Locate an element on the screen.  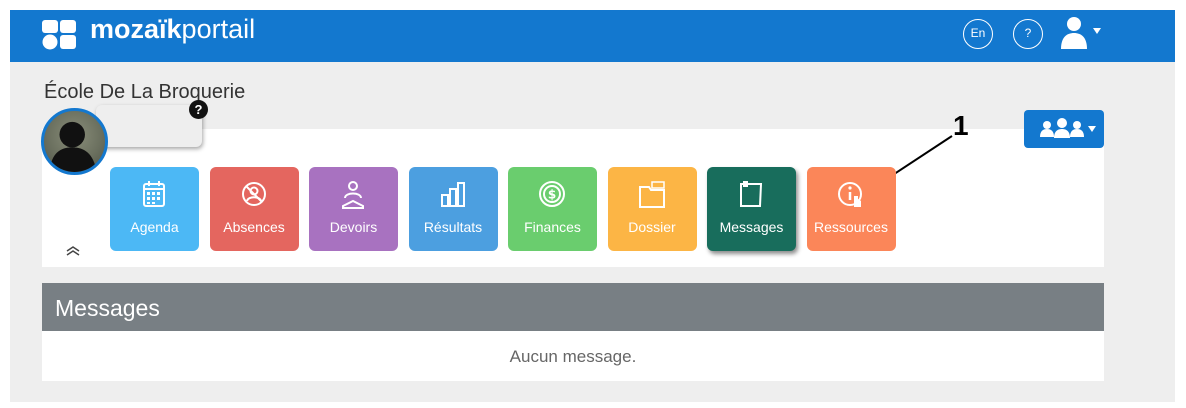
module-label: Résultats is located at coordinates (453, 227).